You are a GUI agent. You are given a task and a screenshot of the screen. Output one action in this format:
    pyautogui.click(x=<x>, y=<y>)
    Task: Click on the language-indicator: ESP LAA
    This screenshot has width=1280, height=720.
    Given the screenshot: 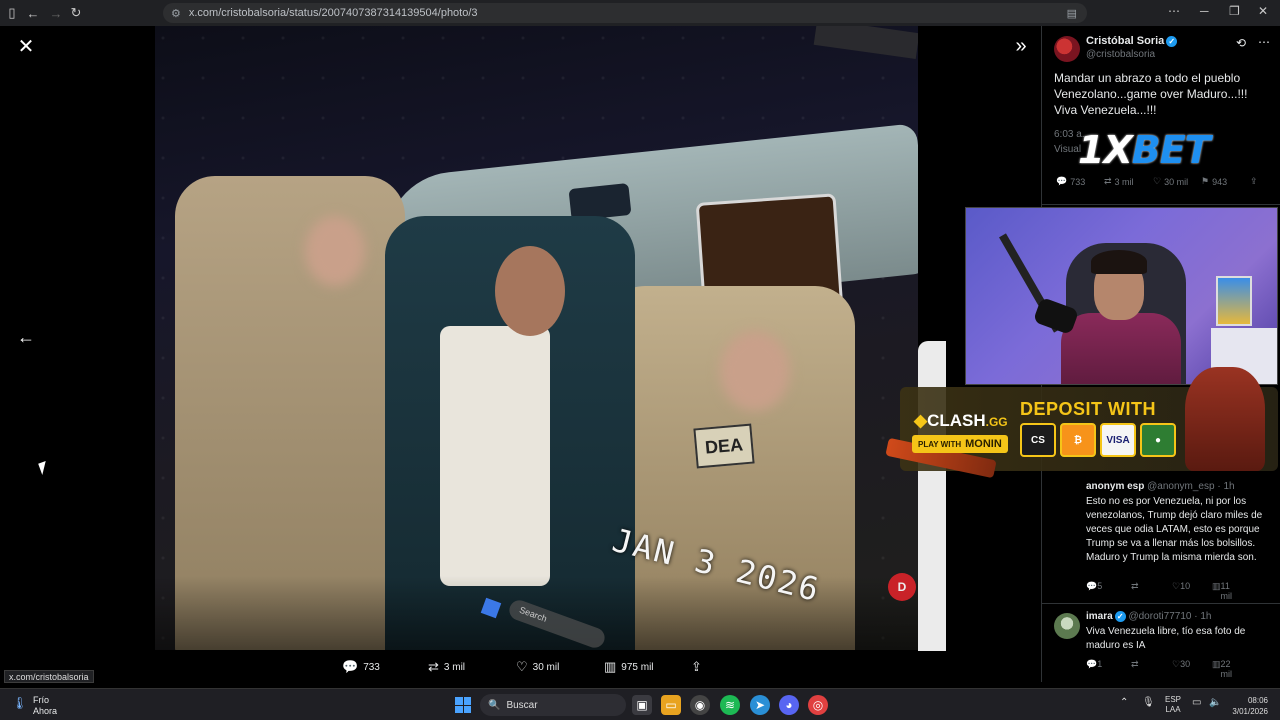 What is the action you would take?
    pyautogui.click(x=1173, y=705)
    